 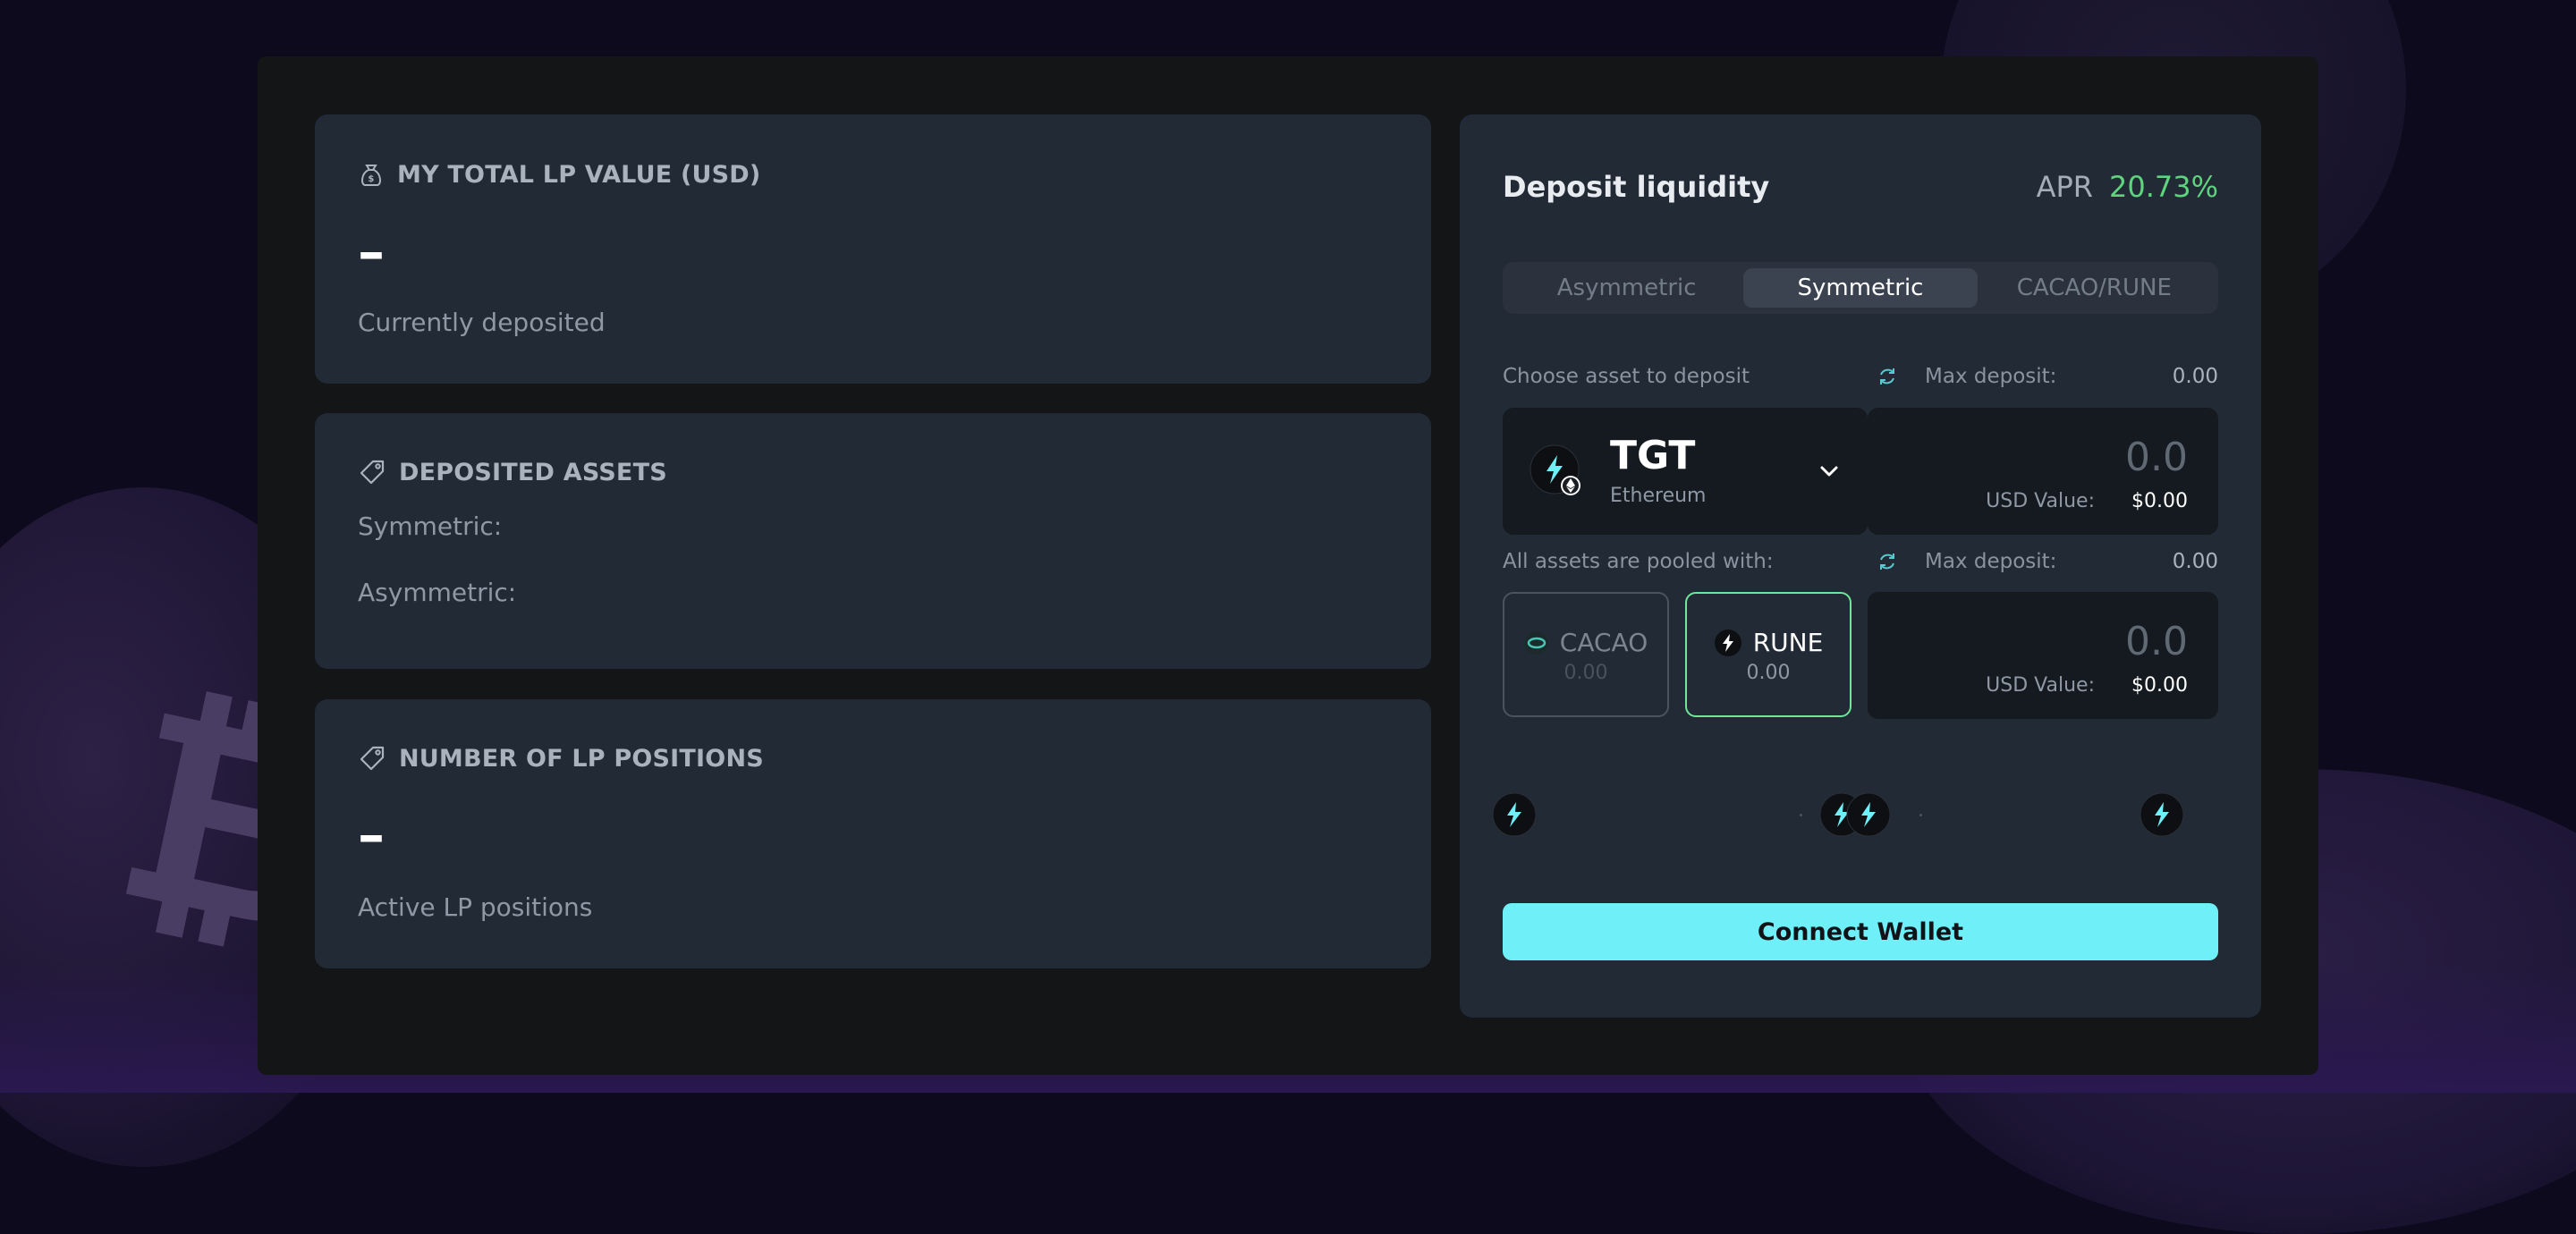 I want to click on asset-symbol: TGT, so click(x=1653, y=455).